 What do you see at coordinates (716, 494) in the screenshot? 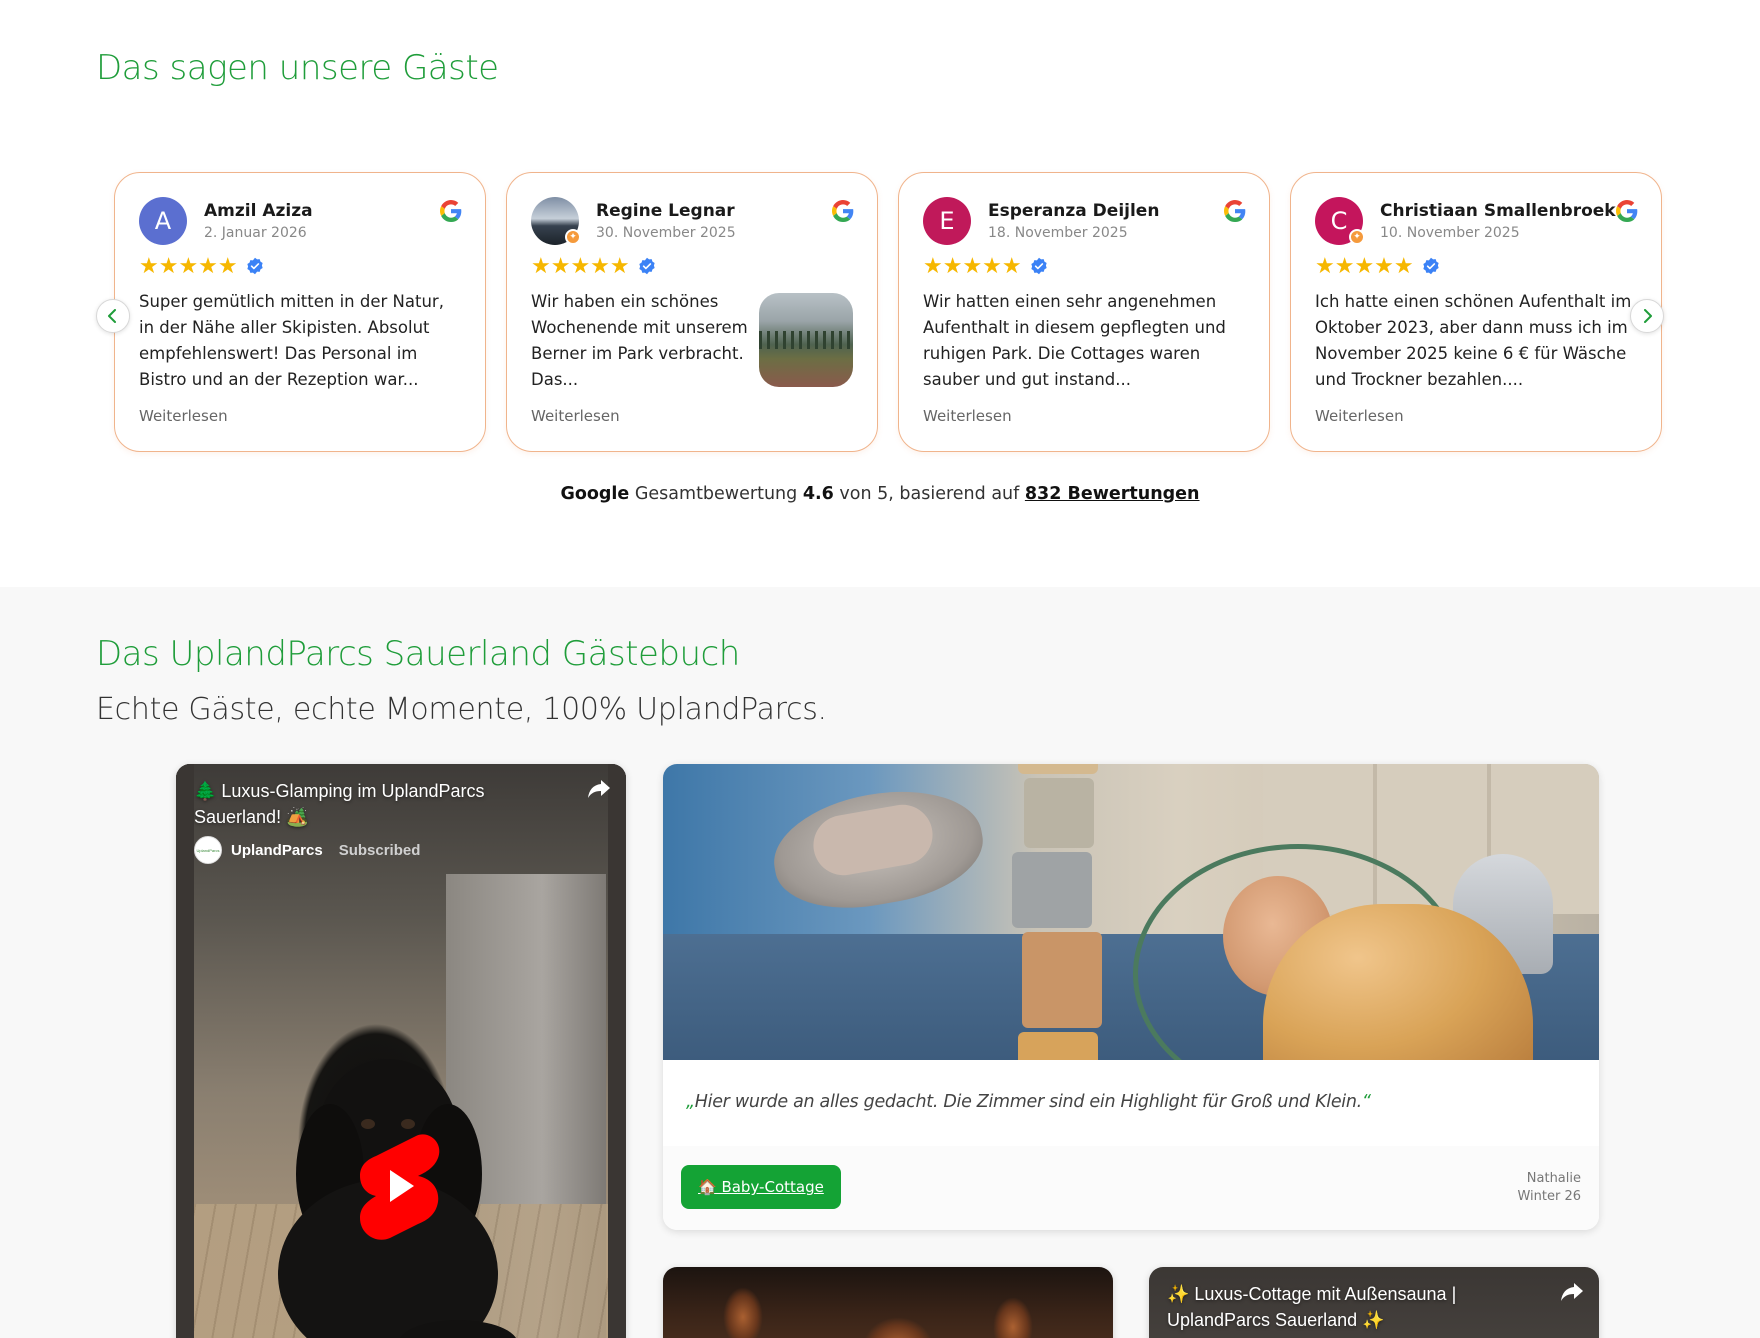
I see `summary-label: Gesamtbewertung` at bounding box center [716, 494].